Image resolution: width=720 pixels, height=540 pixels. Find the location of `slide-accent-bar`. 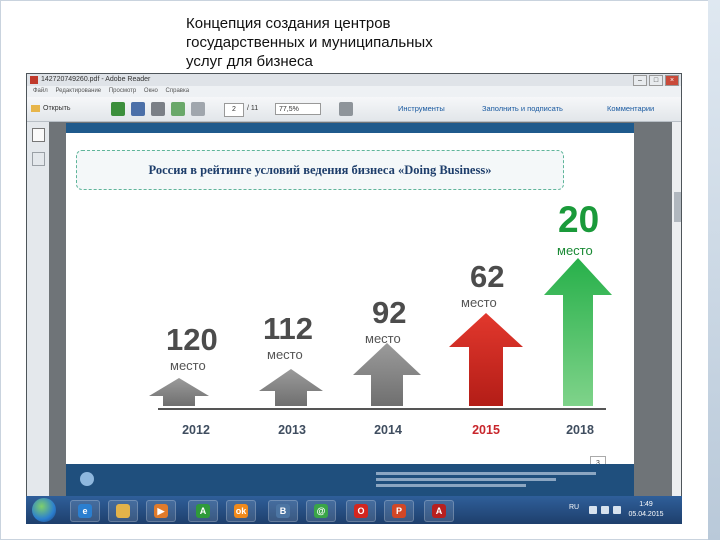

slide-accent-bar is located at coordinates (714, 270).